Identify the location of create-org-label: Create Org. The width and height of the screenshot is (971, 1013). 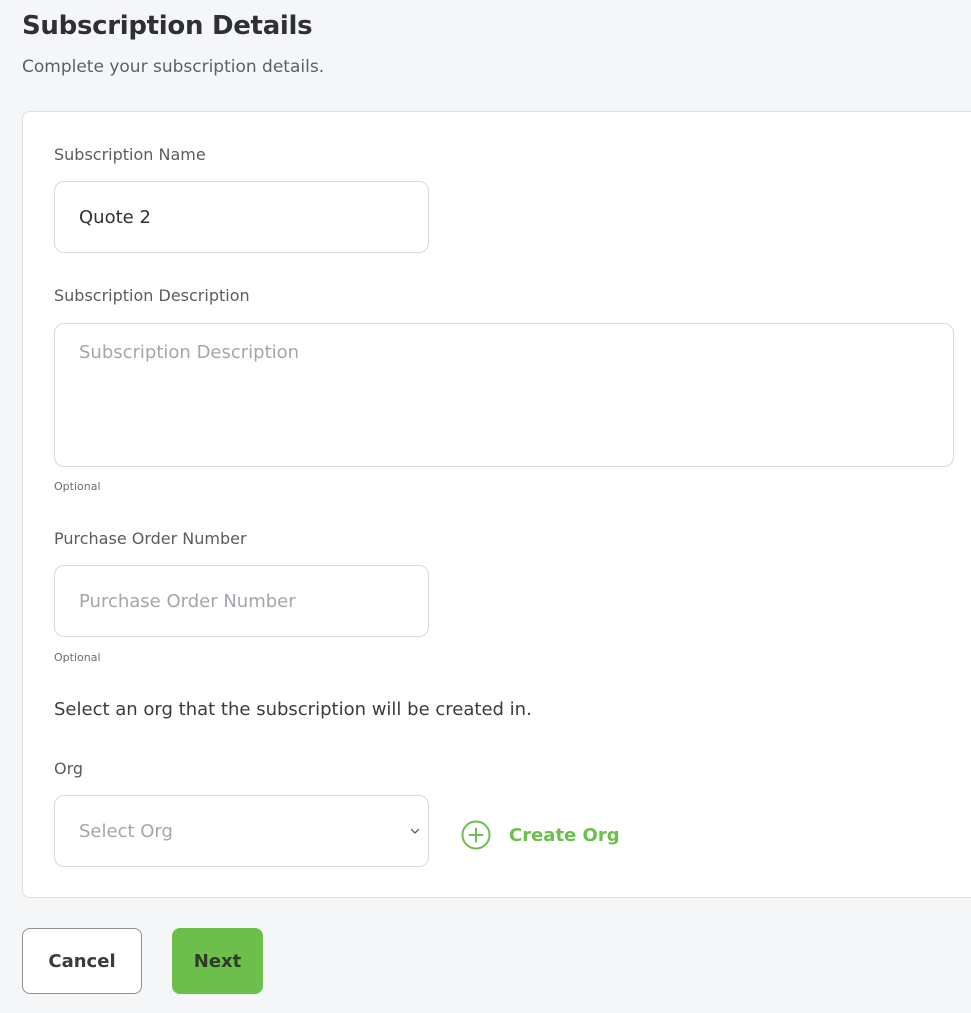
(564, 835).